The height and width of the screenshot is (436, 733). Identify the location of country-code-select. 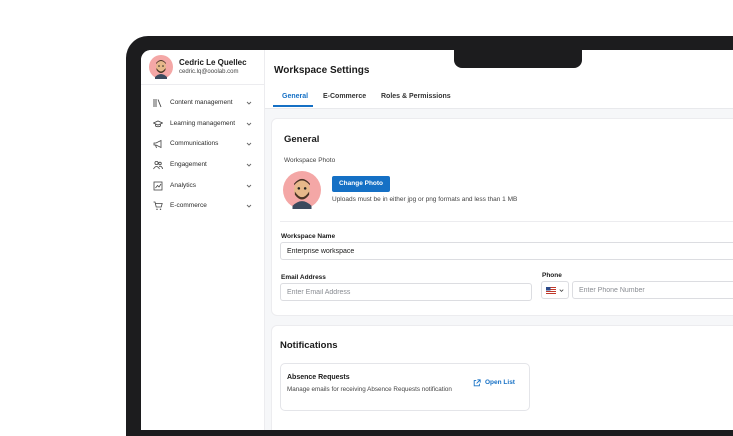
(555, 290).